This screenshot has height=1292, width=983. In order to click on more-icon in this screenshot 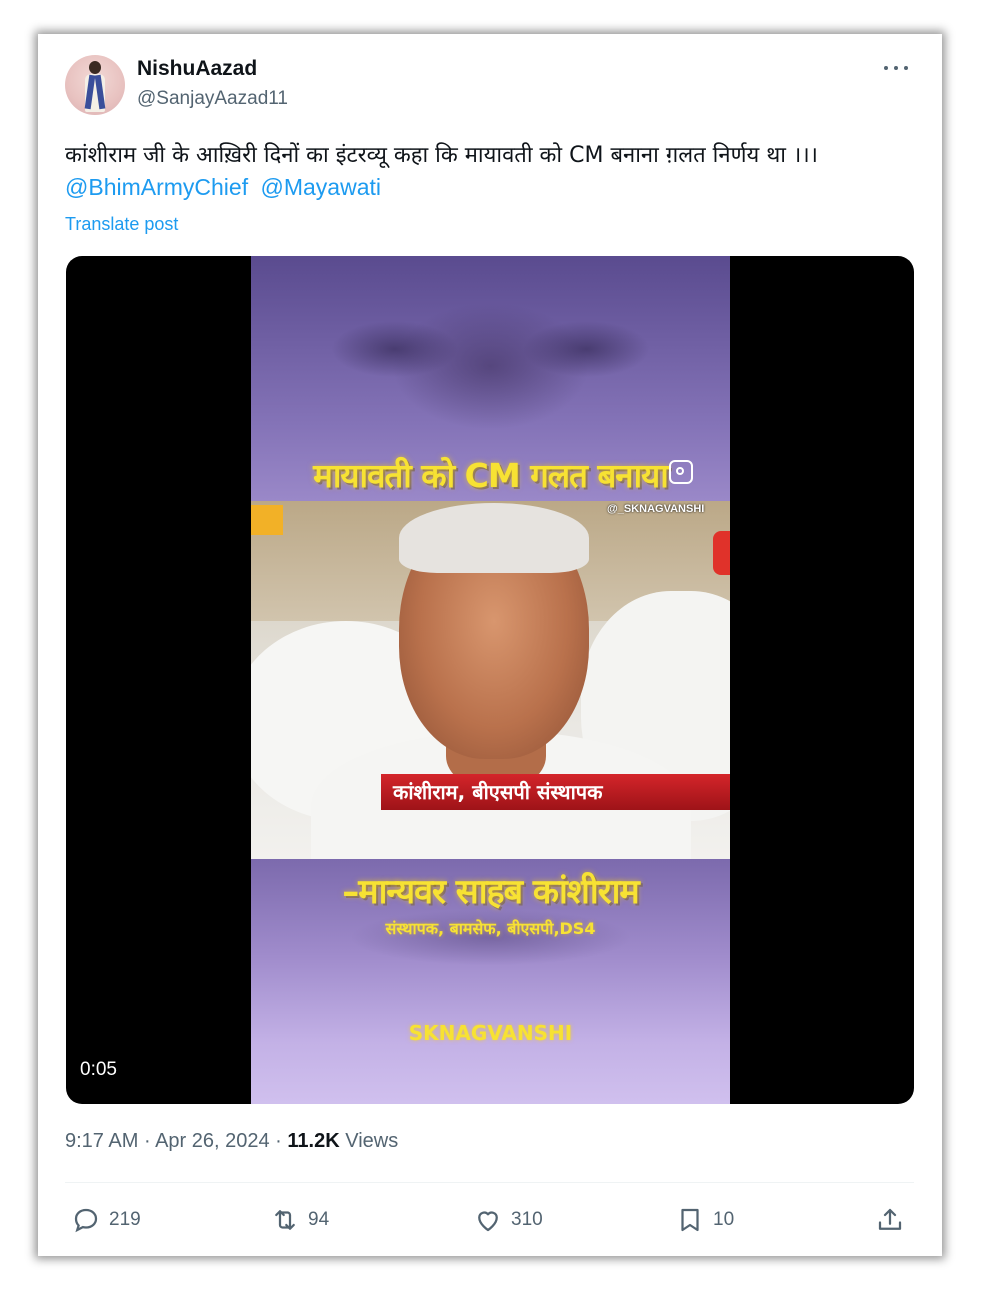, I will do `click(896, 68)`.